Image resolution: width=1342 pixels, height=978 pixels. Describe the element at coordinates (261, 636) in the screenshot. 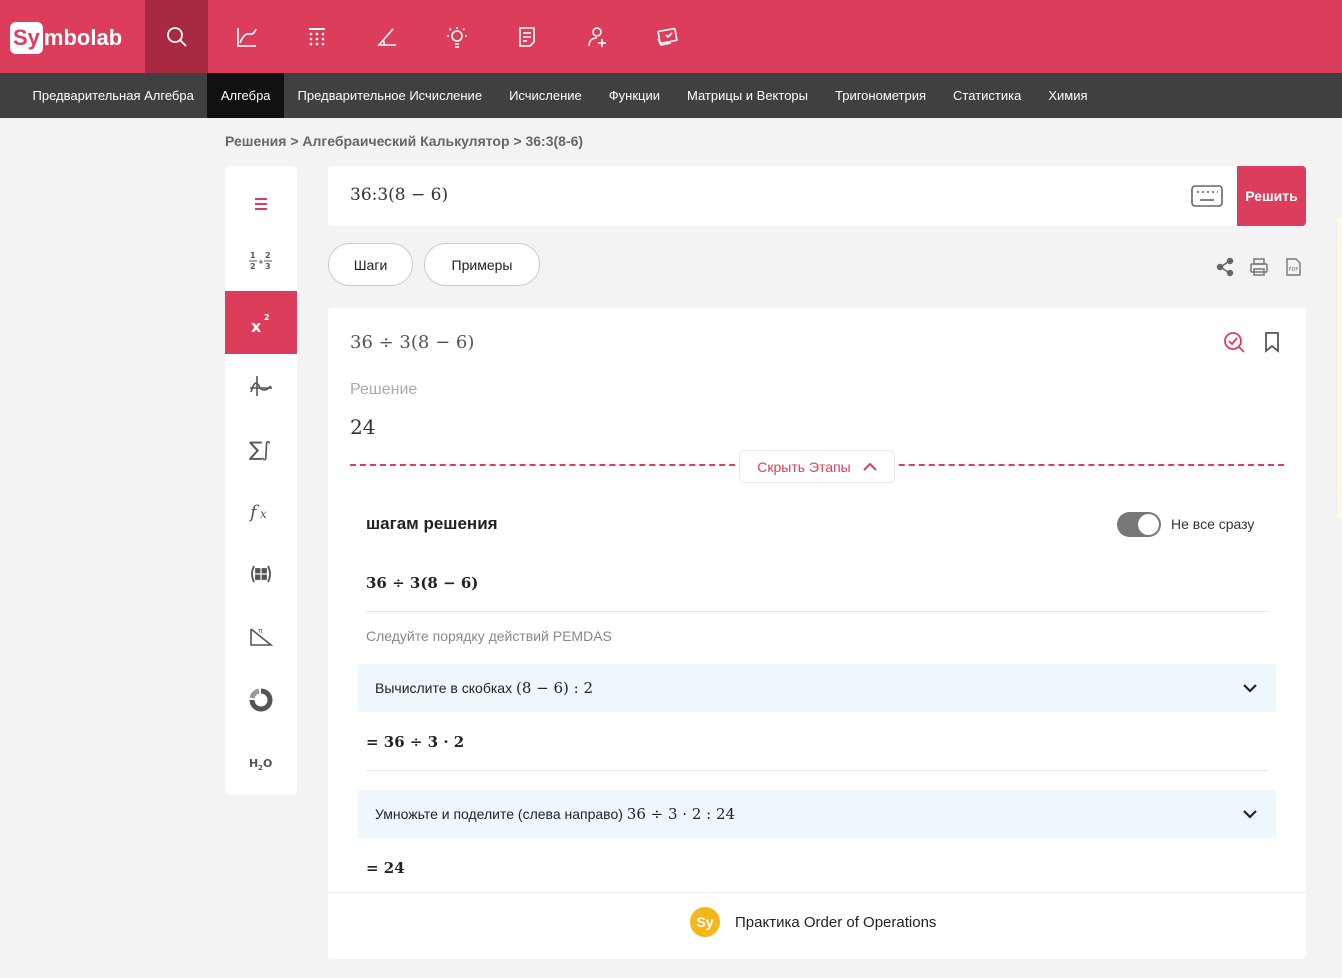

I see `trigonometry-icon: π` at that location.